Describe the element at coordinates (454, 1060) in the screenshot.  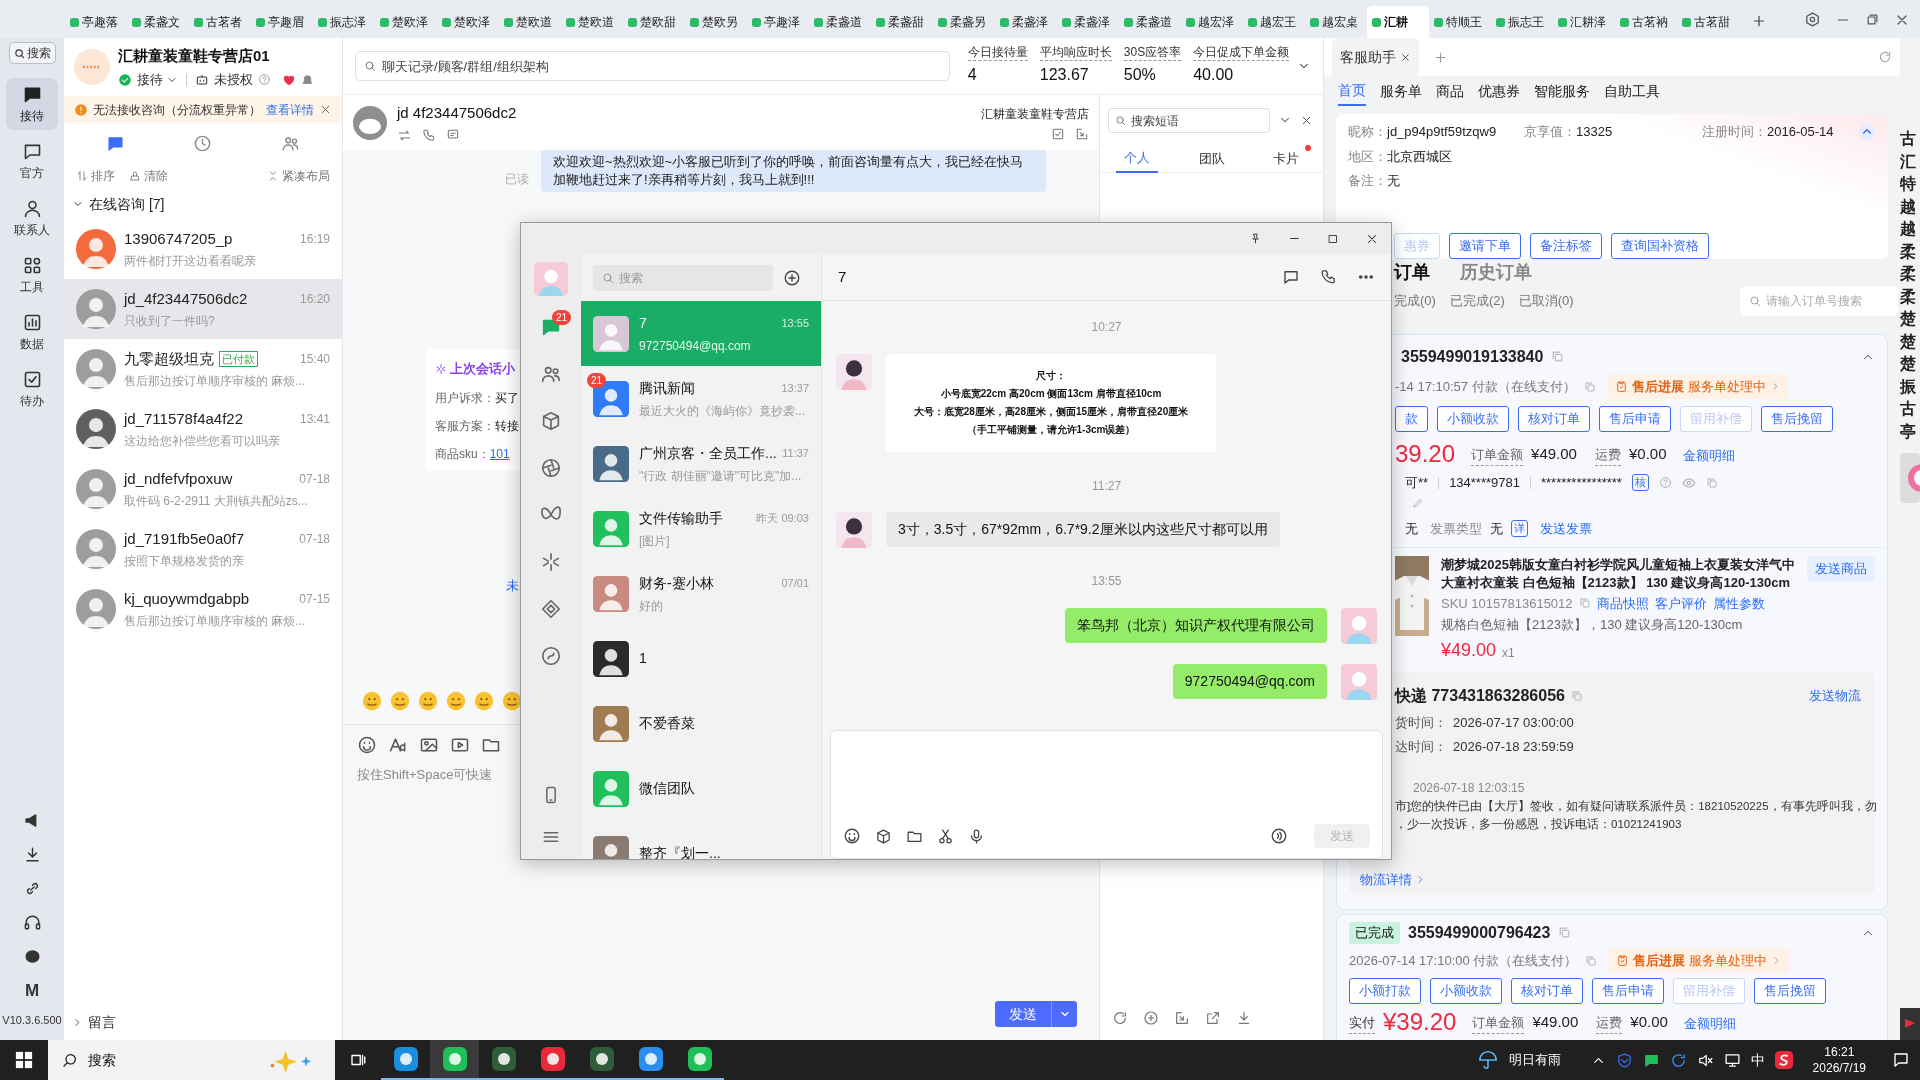
I see `taskbar-app` at that location.